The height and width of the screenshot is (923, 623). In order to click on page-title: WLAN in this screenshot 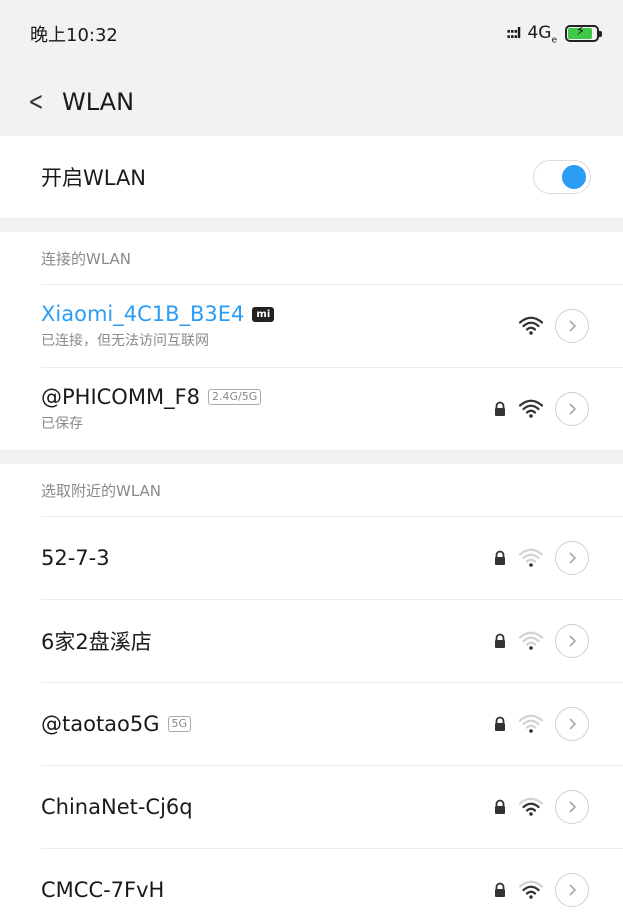, I will do `click(98, 102)`.